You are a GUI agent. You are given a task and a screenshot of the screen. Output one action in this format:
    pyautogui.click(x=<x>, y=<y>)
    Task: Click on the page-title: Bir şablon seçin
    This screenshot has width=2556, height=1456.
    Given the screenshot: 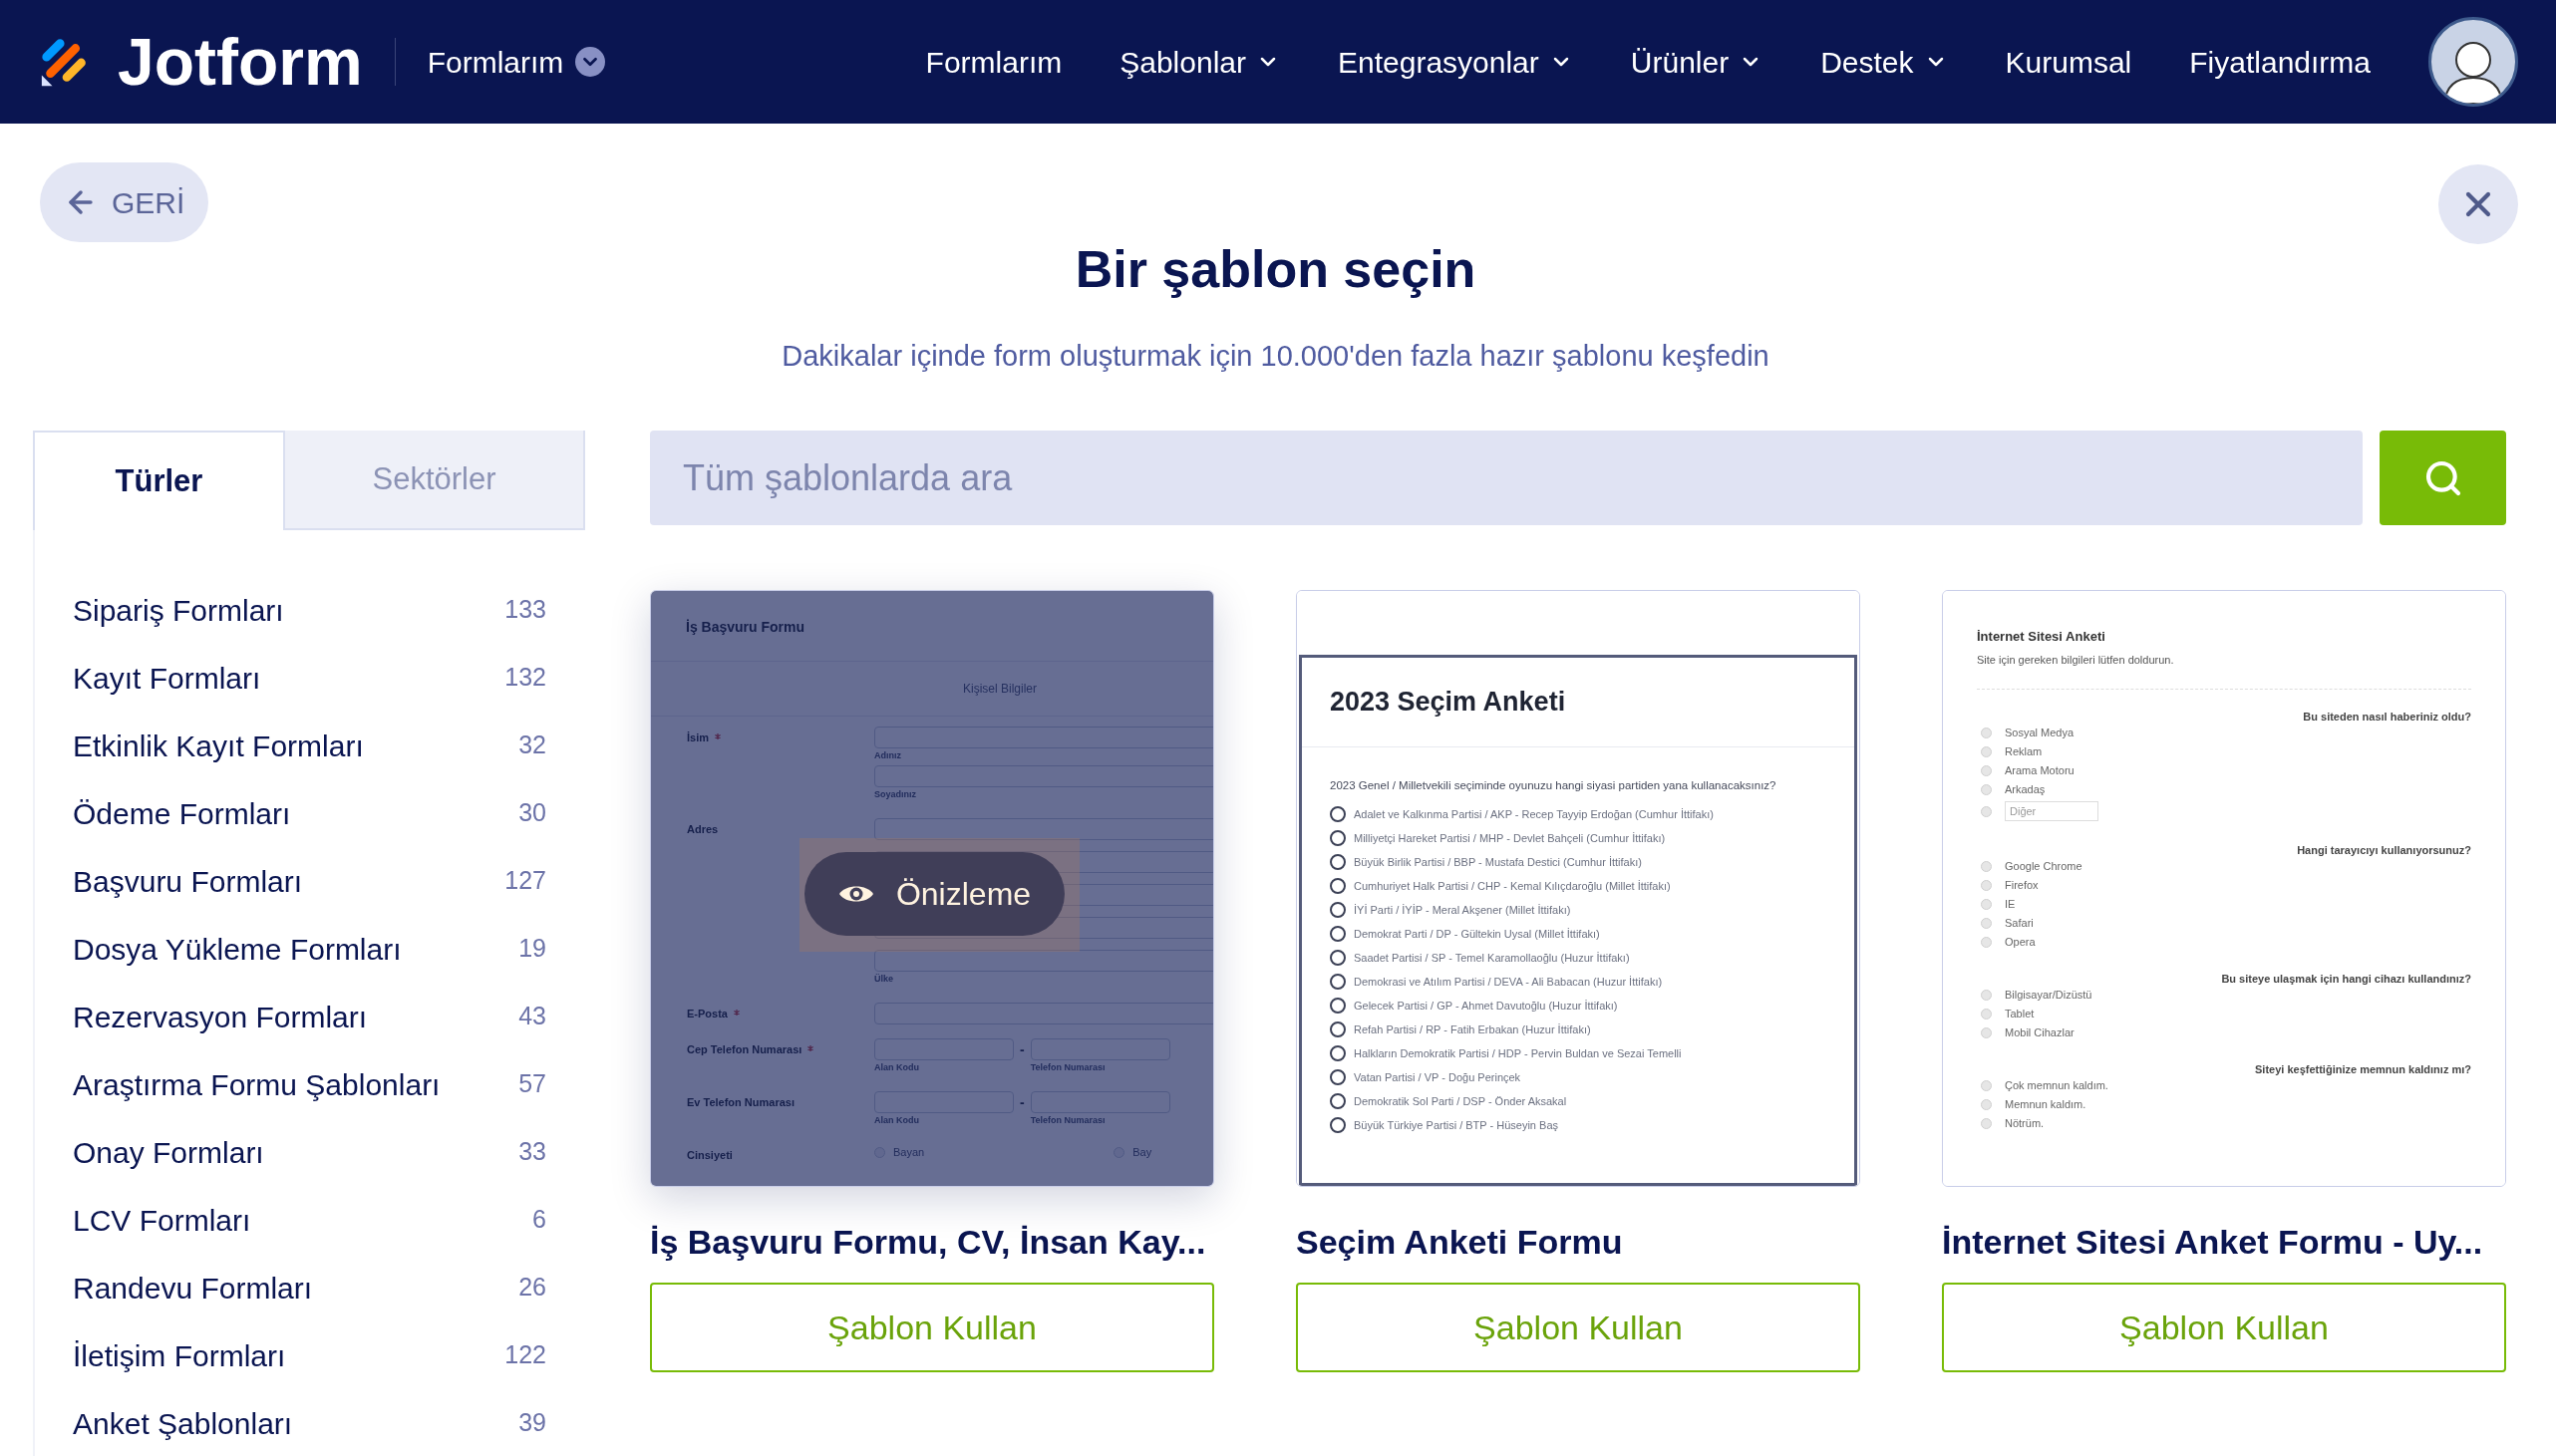 What is the action you would take?
    pyautogui.click(x=1275, y=269)
    